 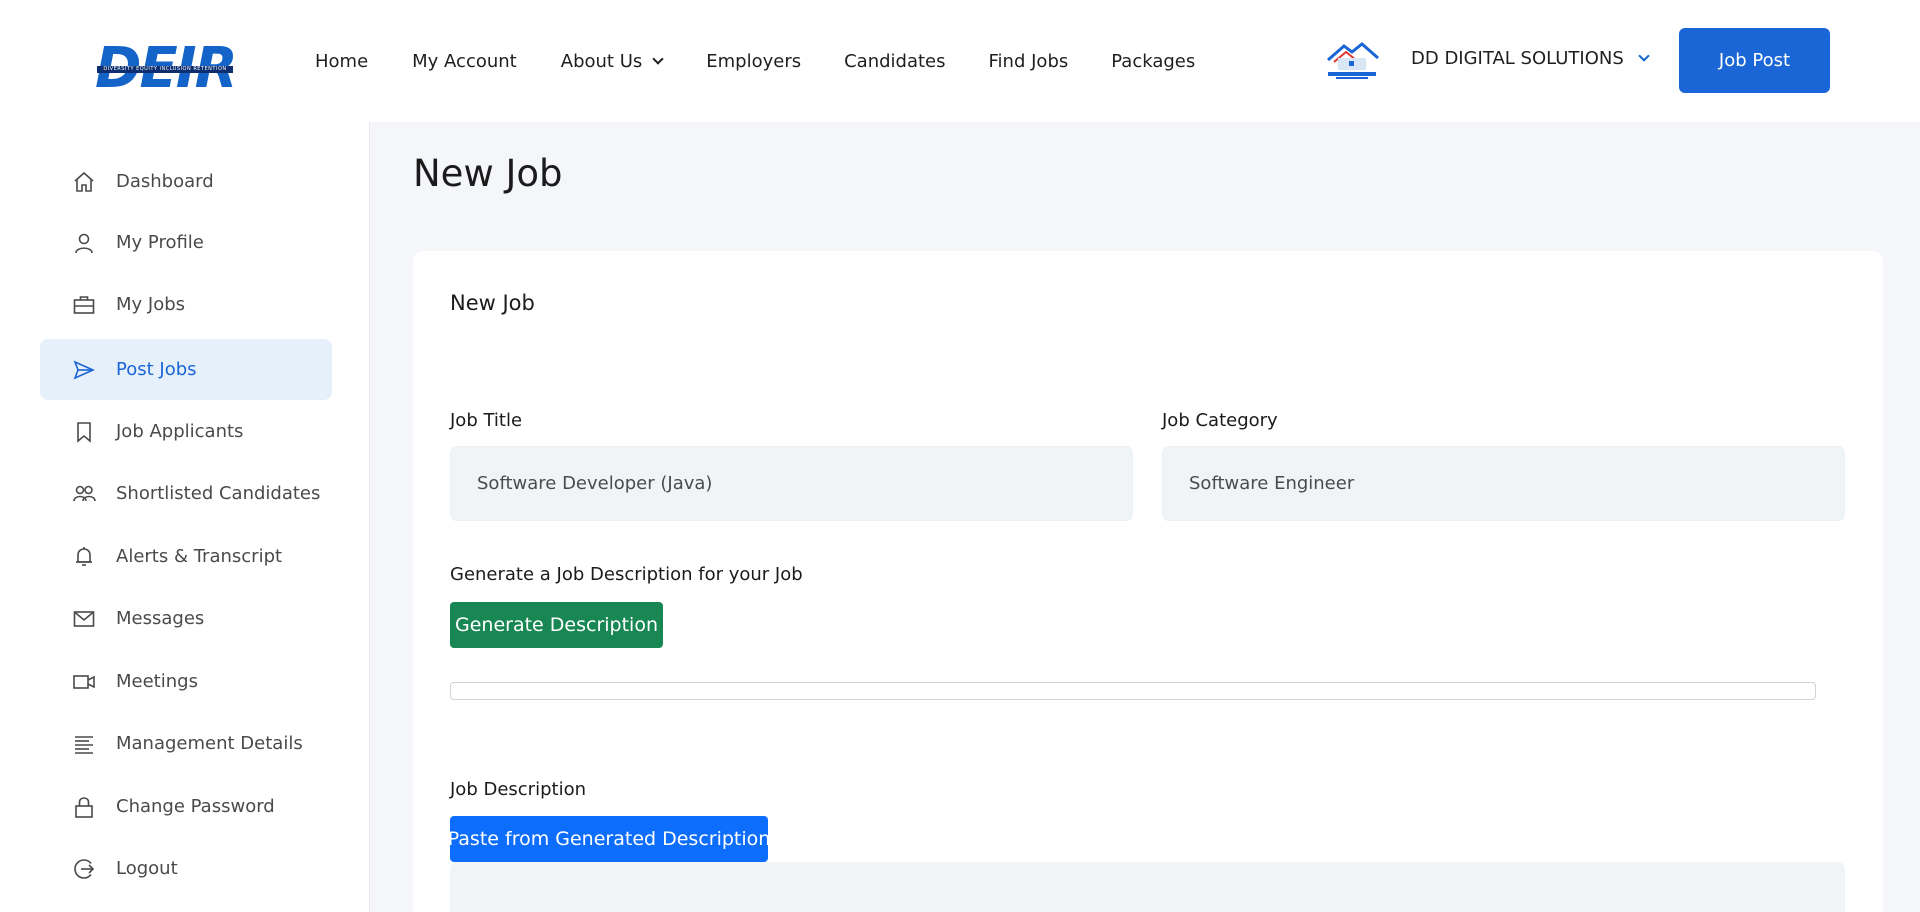 What do you see at coordinates (84, 682) in the screenshot?
I see `video-icon` at bounding box center [84, 682].